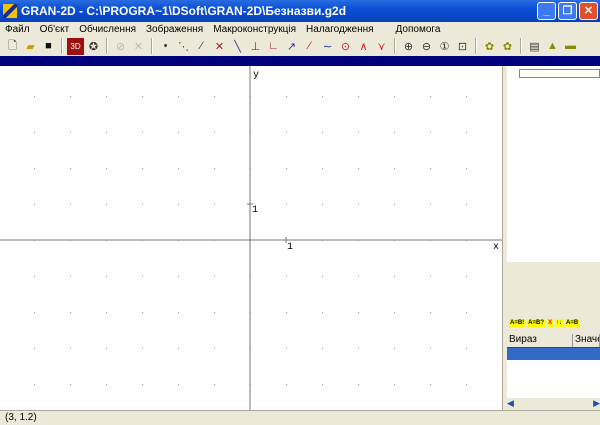  Describe the element at coordinates (120, 46) in the screenshot. I see `undo-icon: ⊘` at that location.